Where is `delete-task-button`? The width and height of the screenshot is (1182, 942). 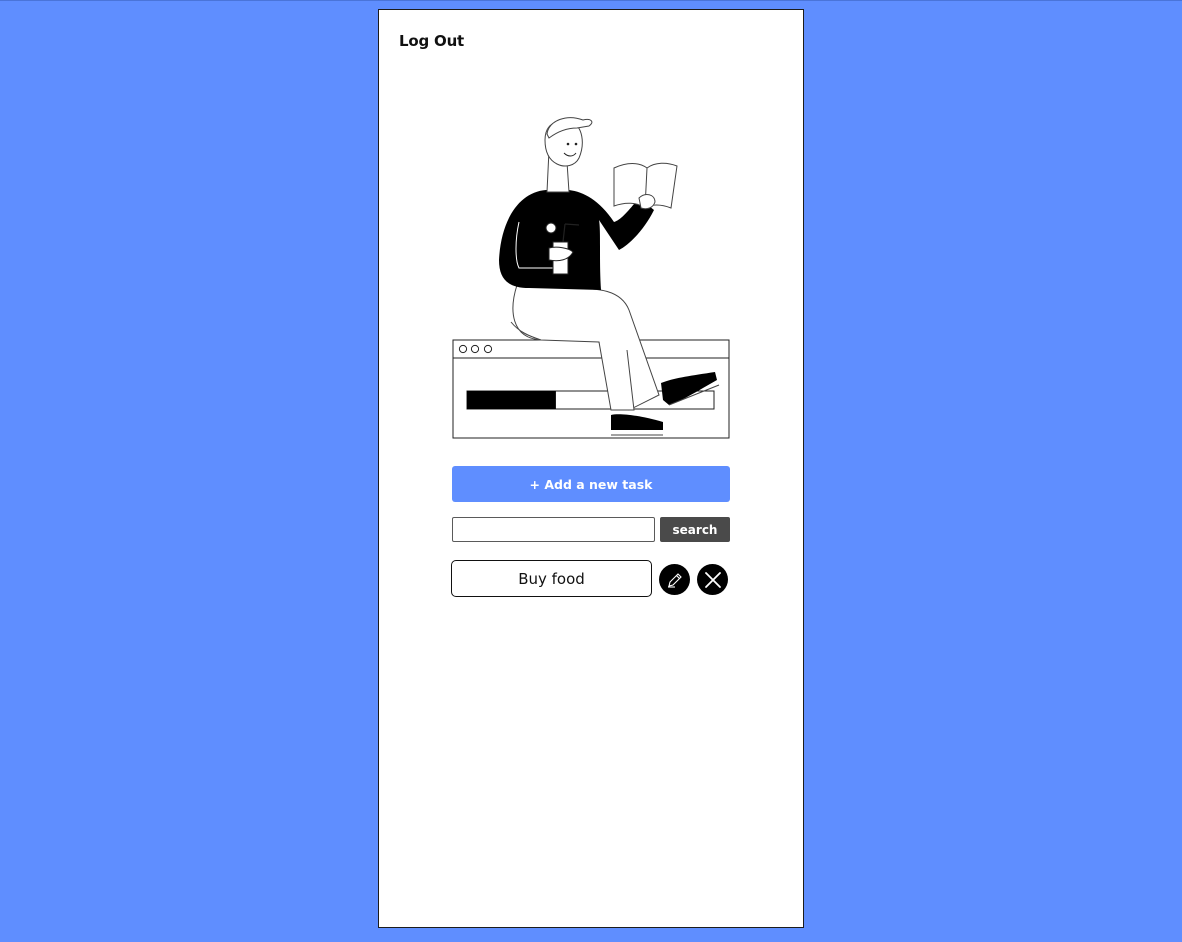 delete-task-button is located at coordinates (712, 579).